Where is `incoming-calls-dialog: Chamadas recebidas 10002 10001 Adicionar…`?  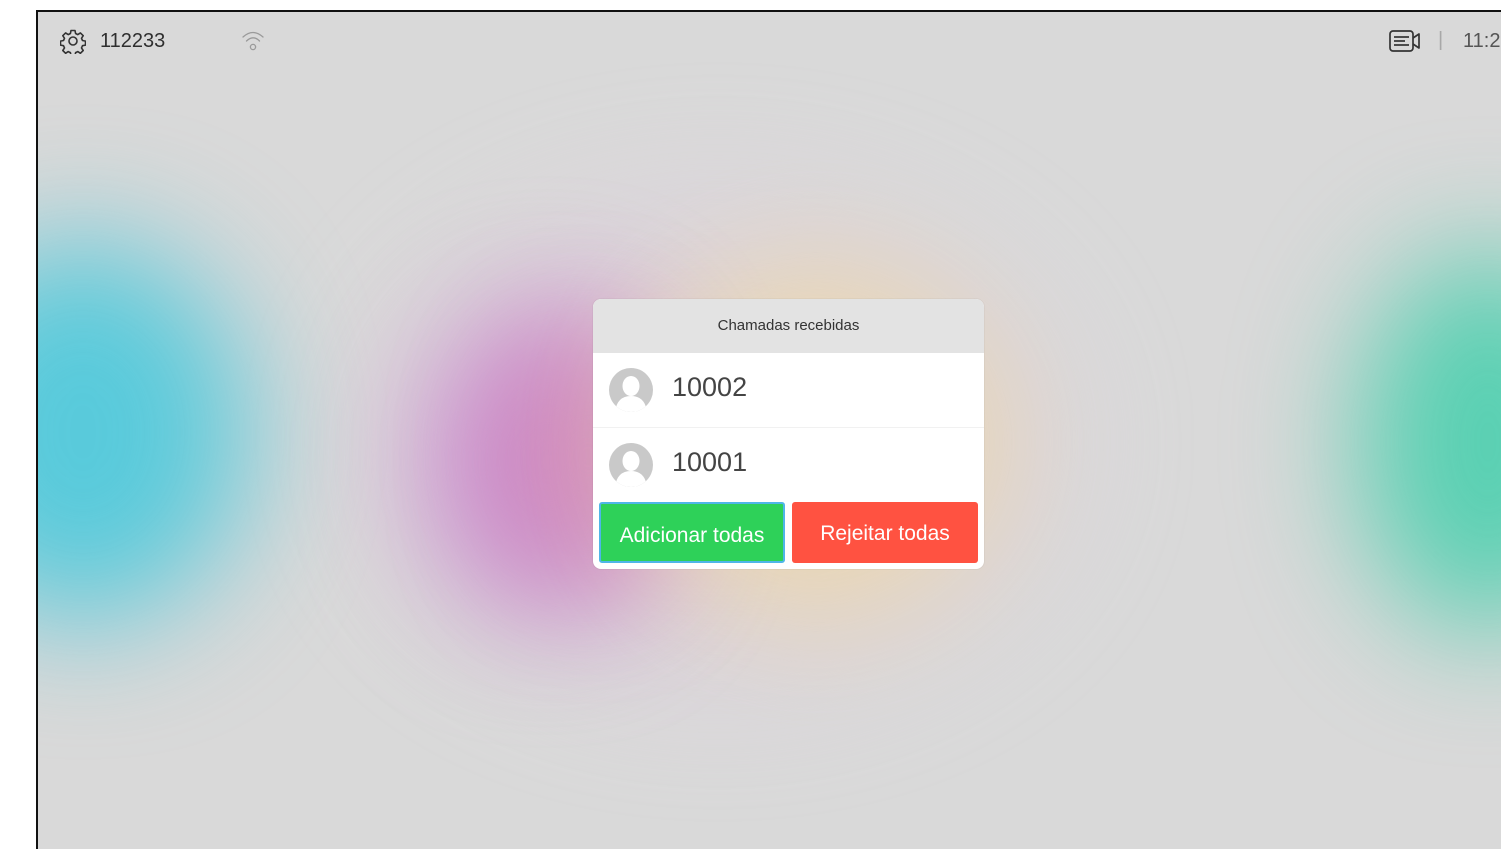
incoming-calls-dialog: Chamadas recebidas 10002 10001 Adicionar… is located at coordinates (788, 434).